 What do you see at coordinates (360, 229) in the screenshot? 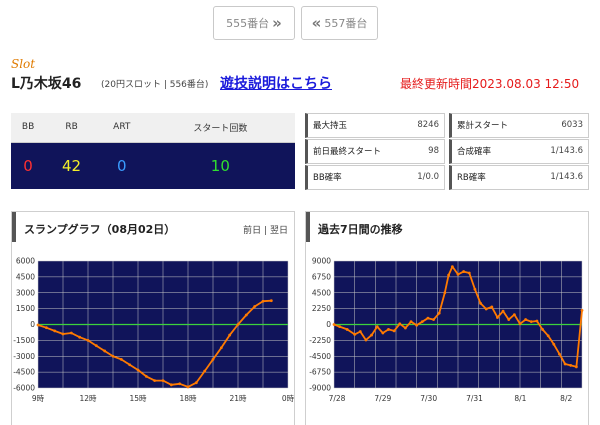
I see `weekly-trend-title: 過去7日間の推移` at bounding box center [360, 229].